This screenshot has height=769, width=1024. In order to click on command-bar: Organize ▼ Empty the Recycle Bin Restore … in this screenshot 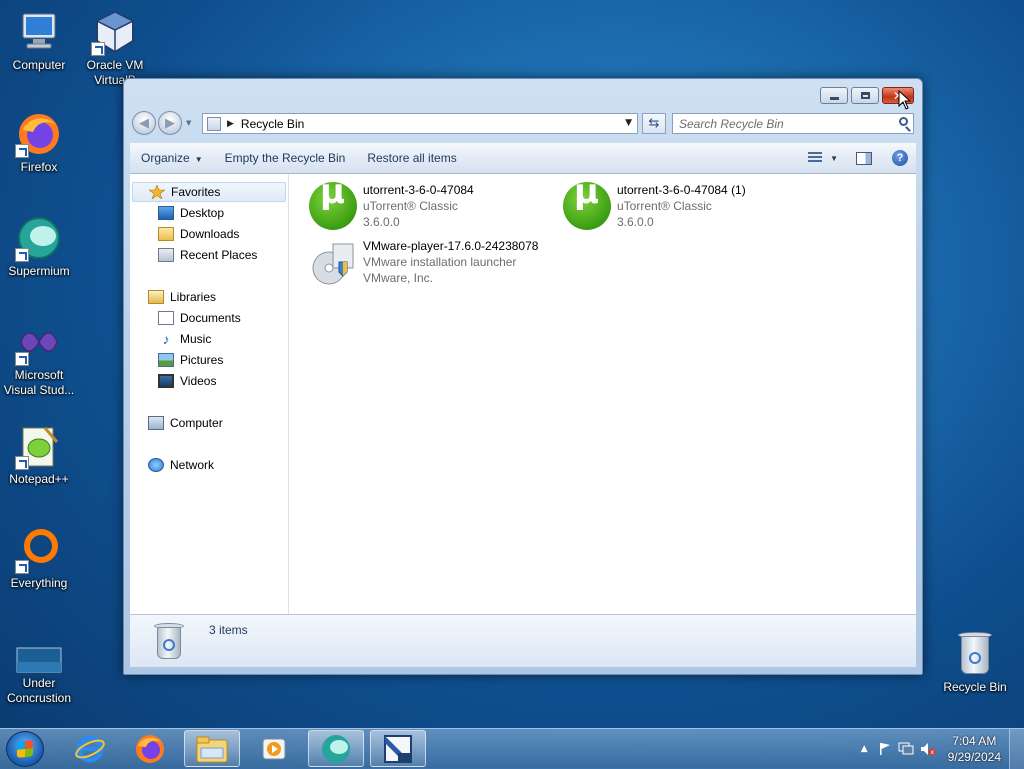, I will do `click(523, 158)`.